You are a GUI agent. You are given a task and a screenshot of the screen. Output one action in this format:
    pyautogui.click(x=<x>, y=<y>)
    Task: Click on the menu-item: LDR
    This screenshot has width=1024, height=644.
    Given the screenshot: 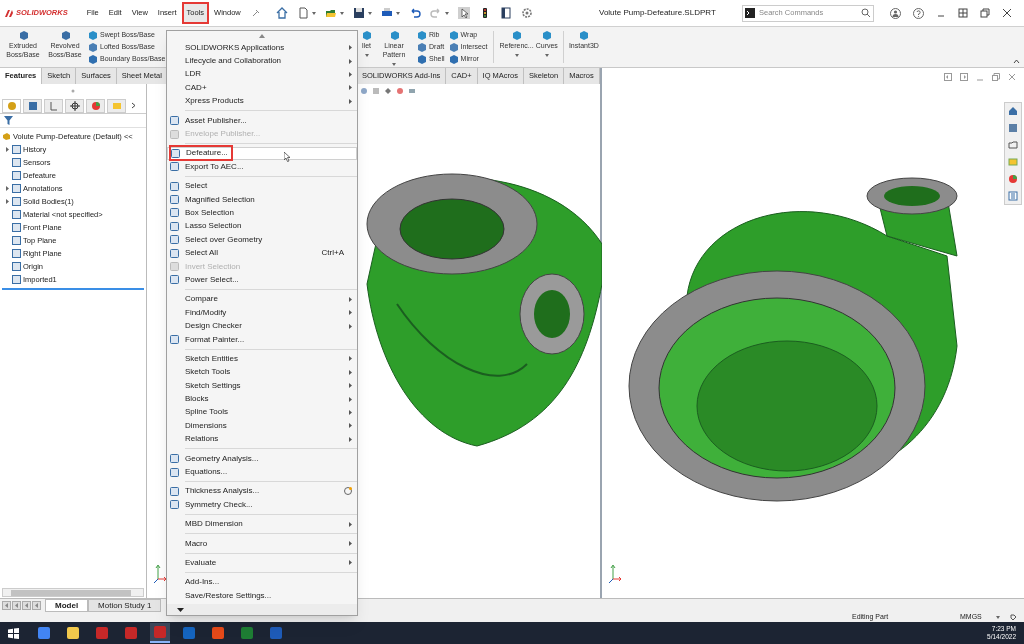 What is the action you would take?
    pyautogui.click(x=262, y=74)
    